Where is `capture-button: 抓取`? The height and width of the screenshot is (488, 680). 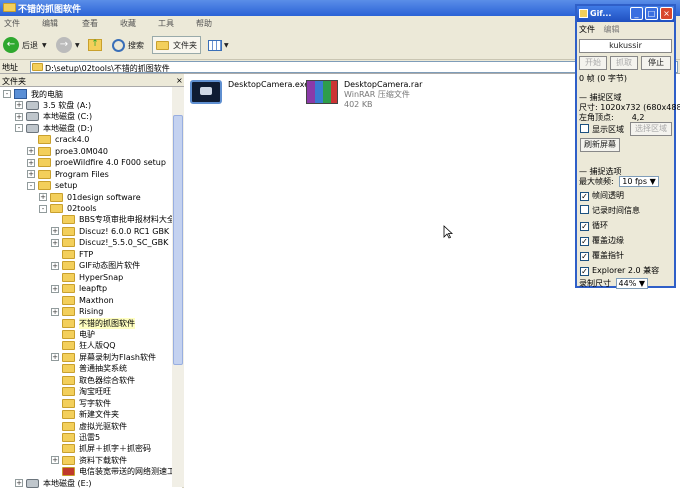 capture-button: 抓取 is located at coordinates (624, 63).